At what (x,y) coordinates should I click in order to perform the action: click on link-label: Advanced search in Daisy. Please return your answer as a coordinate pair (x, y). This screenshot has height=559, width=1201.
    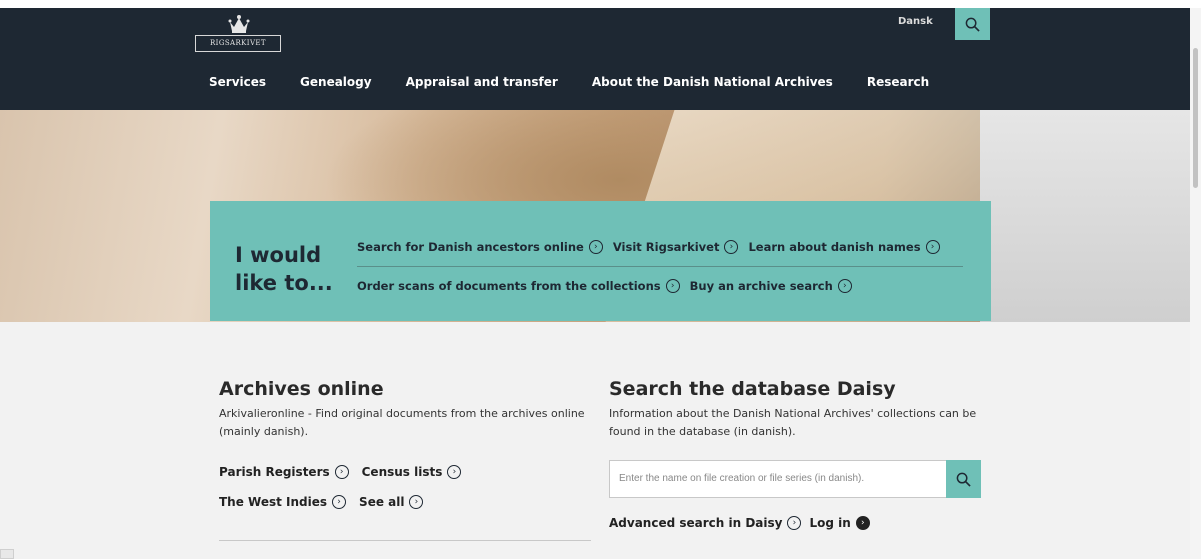
    Looking at the image, I should click on (696, 523).